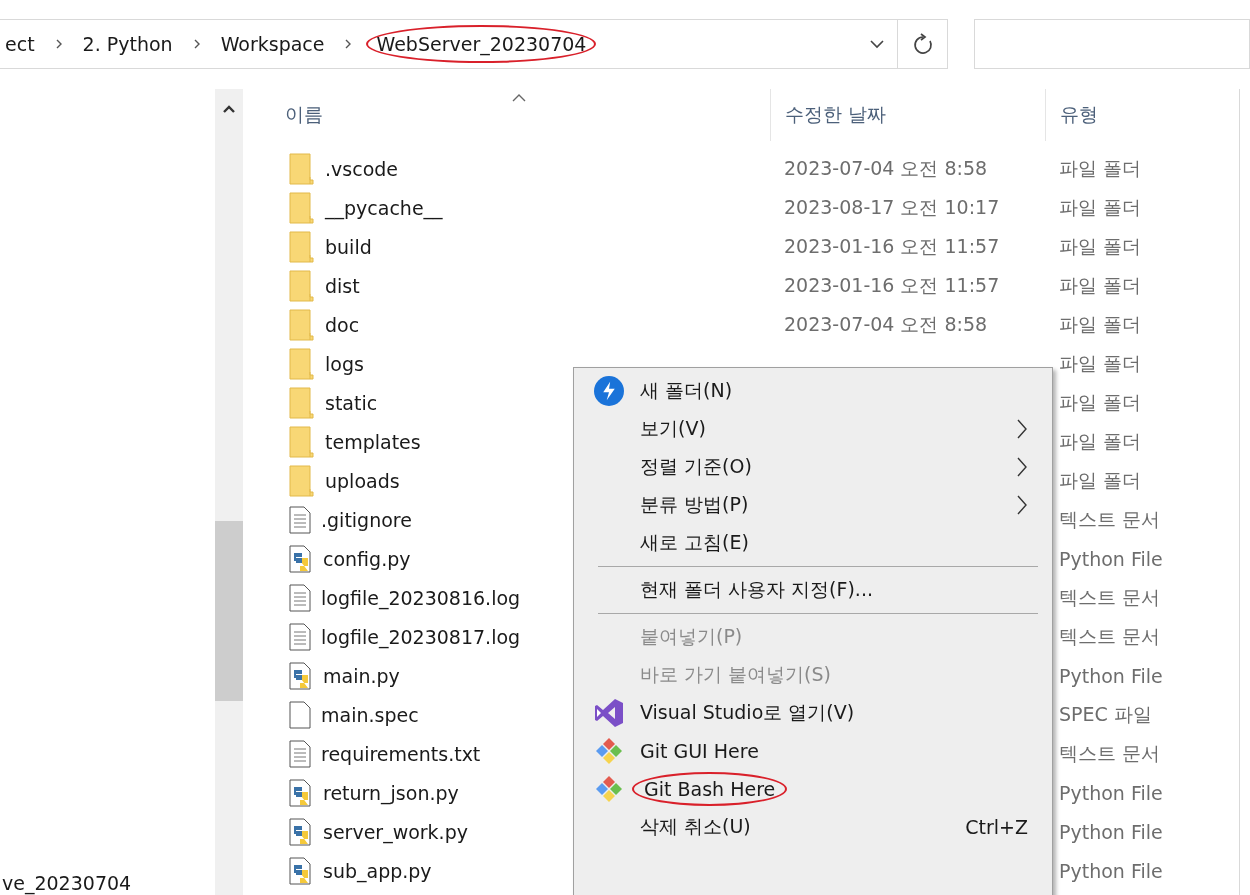  I want to click on visual-studio-icon, so click(609, 713).